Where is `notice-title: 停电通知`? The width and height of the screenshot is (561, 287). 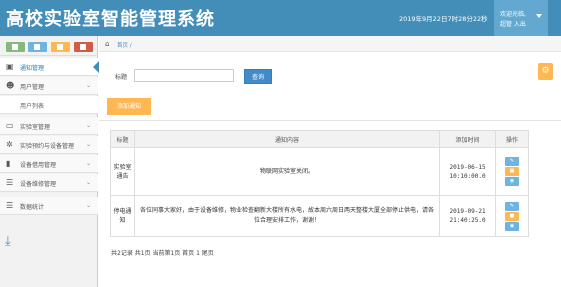 notice-title: 停电通知 is located at coordinates (122, 216).